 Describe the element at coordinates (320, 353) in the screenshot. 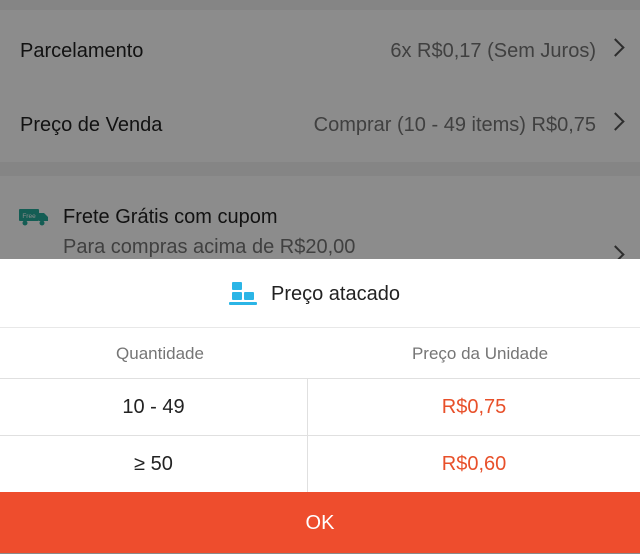

I see `table-header: Quantidade Preço da Unidade` at that location.